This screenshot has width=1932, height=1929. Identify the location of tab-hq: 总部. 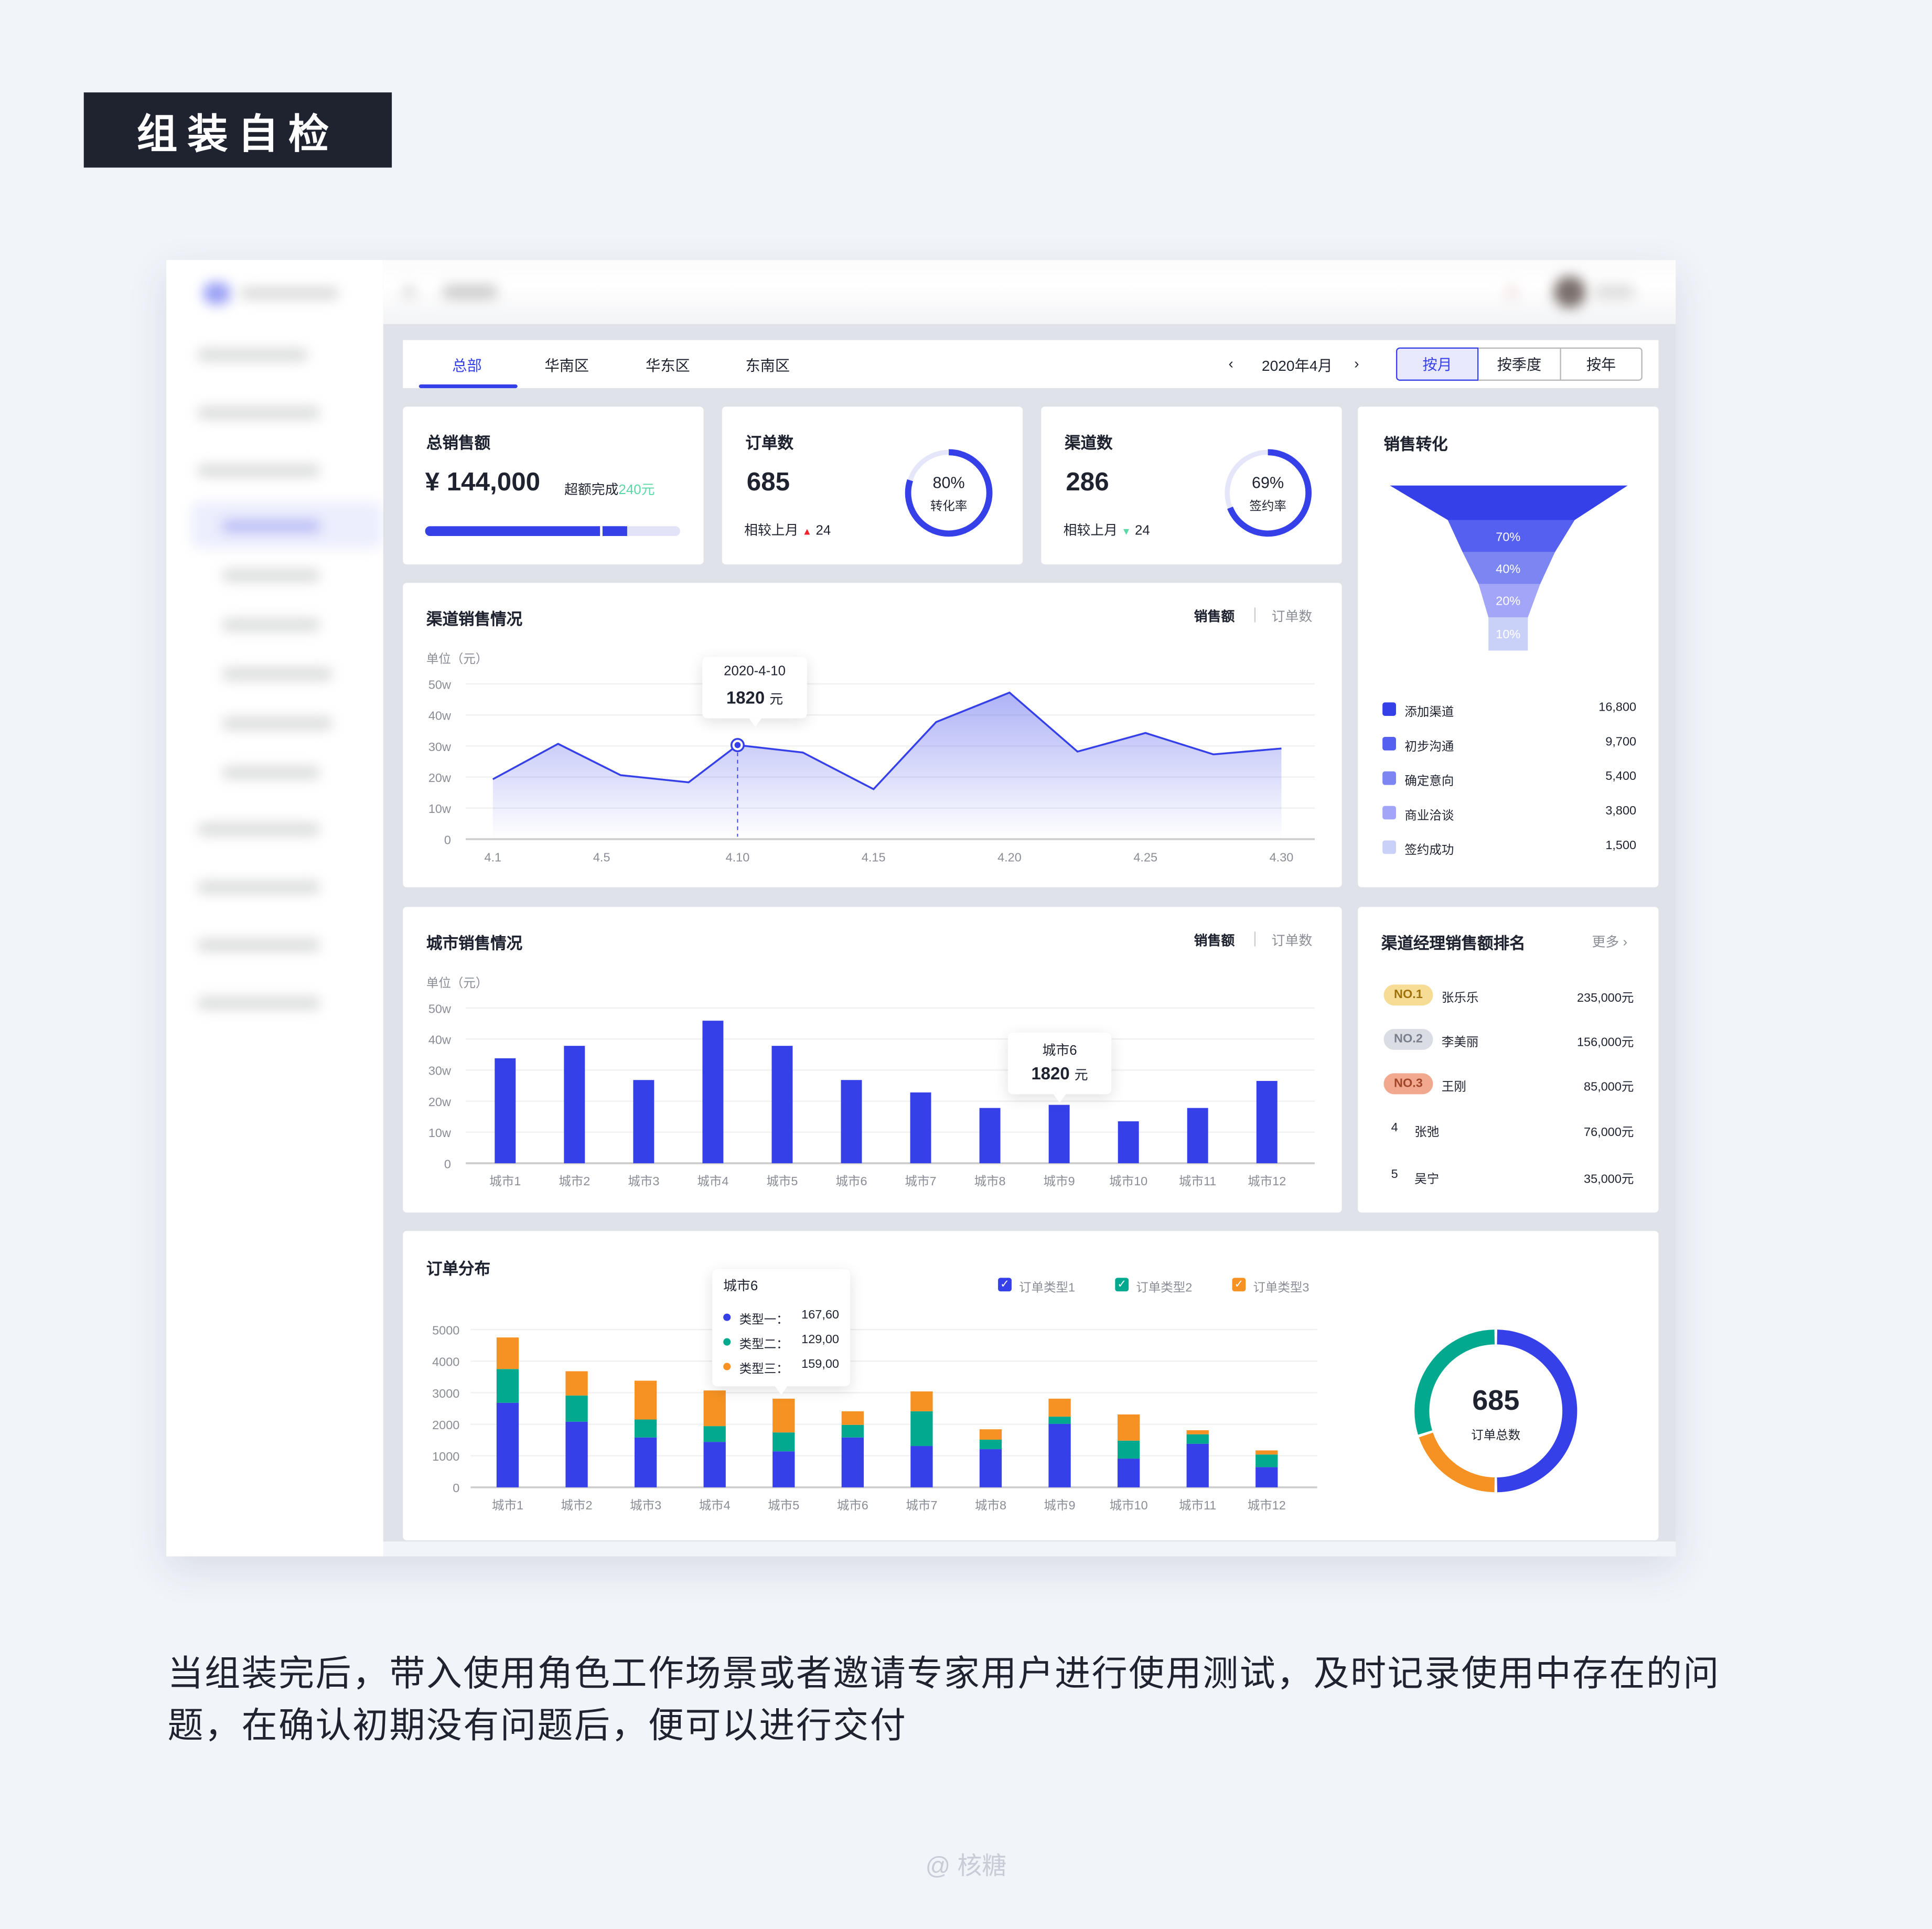
(466, 365).